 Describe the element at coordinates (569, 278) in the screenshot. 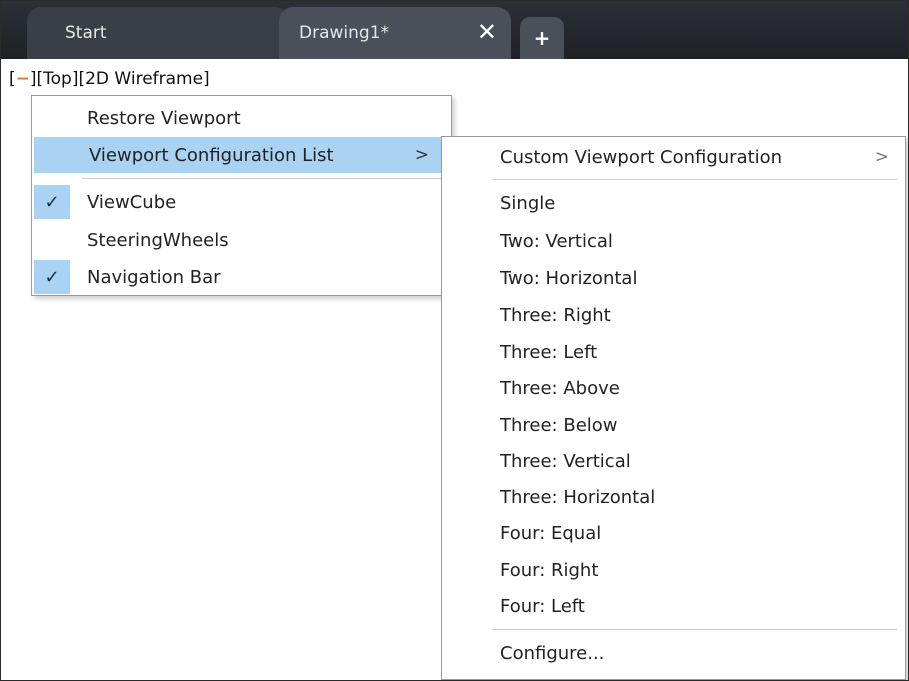

I see `menu-item-label: Two: Horizontal` at that location.